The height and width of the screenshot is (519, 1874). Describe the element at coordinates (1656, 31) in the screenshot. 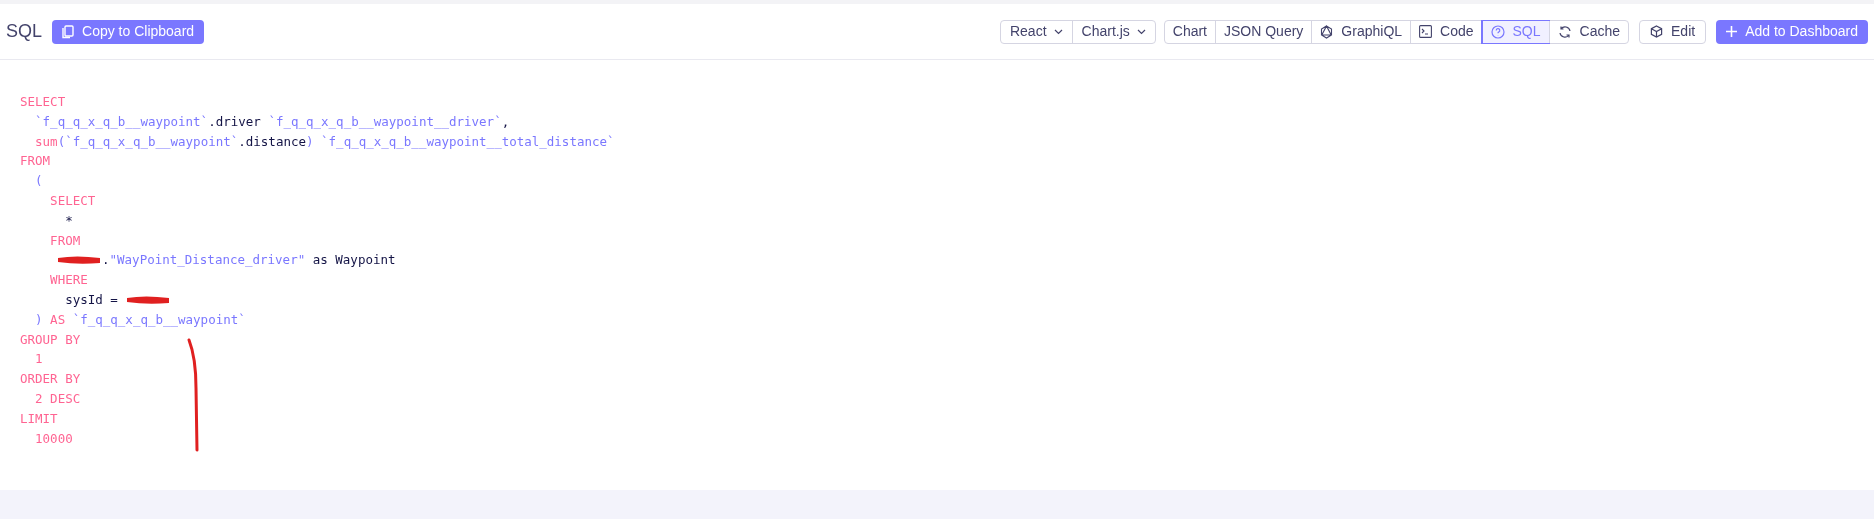

I see `cube-icon` at that location.